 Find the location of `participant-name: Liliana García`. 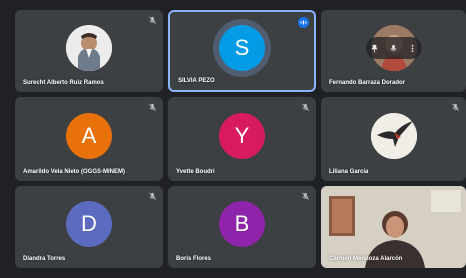

participant-name: Liliana García is located at coordinates (349, 172).